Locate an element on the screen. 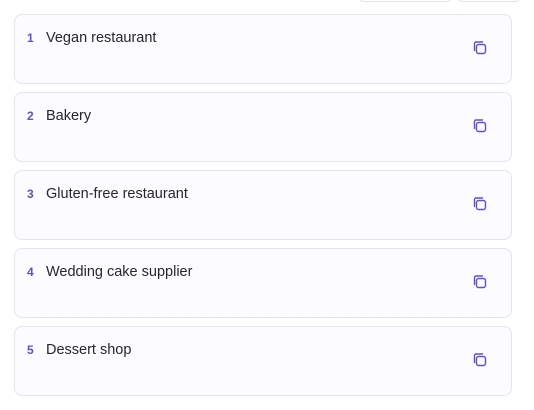  item-number: 1 is located at coordinates (30, 38).